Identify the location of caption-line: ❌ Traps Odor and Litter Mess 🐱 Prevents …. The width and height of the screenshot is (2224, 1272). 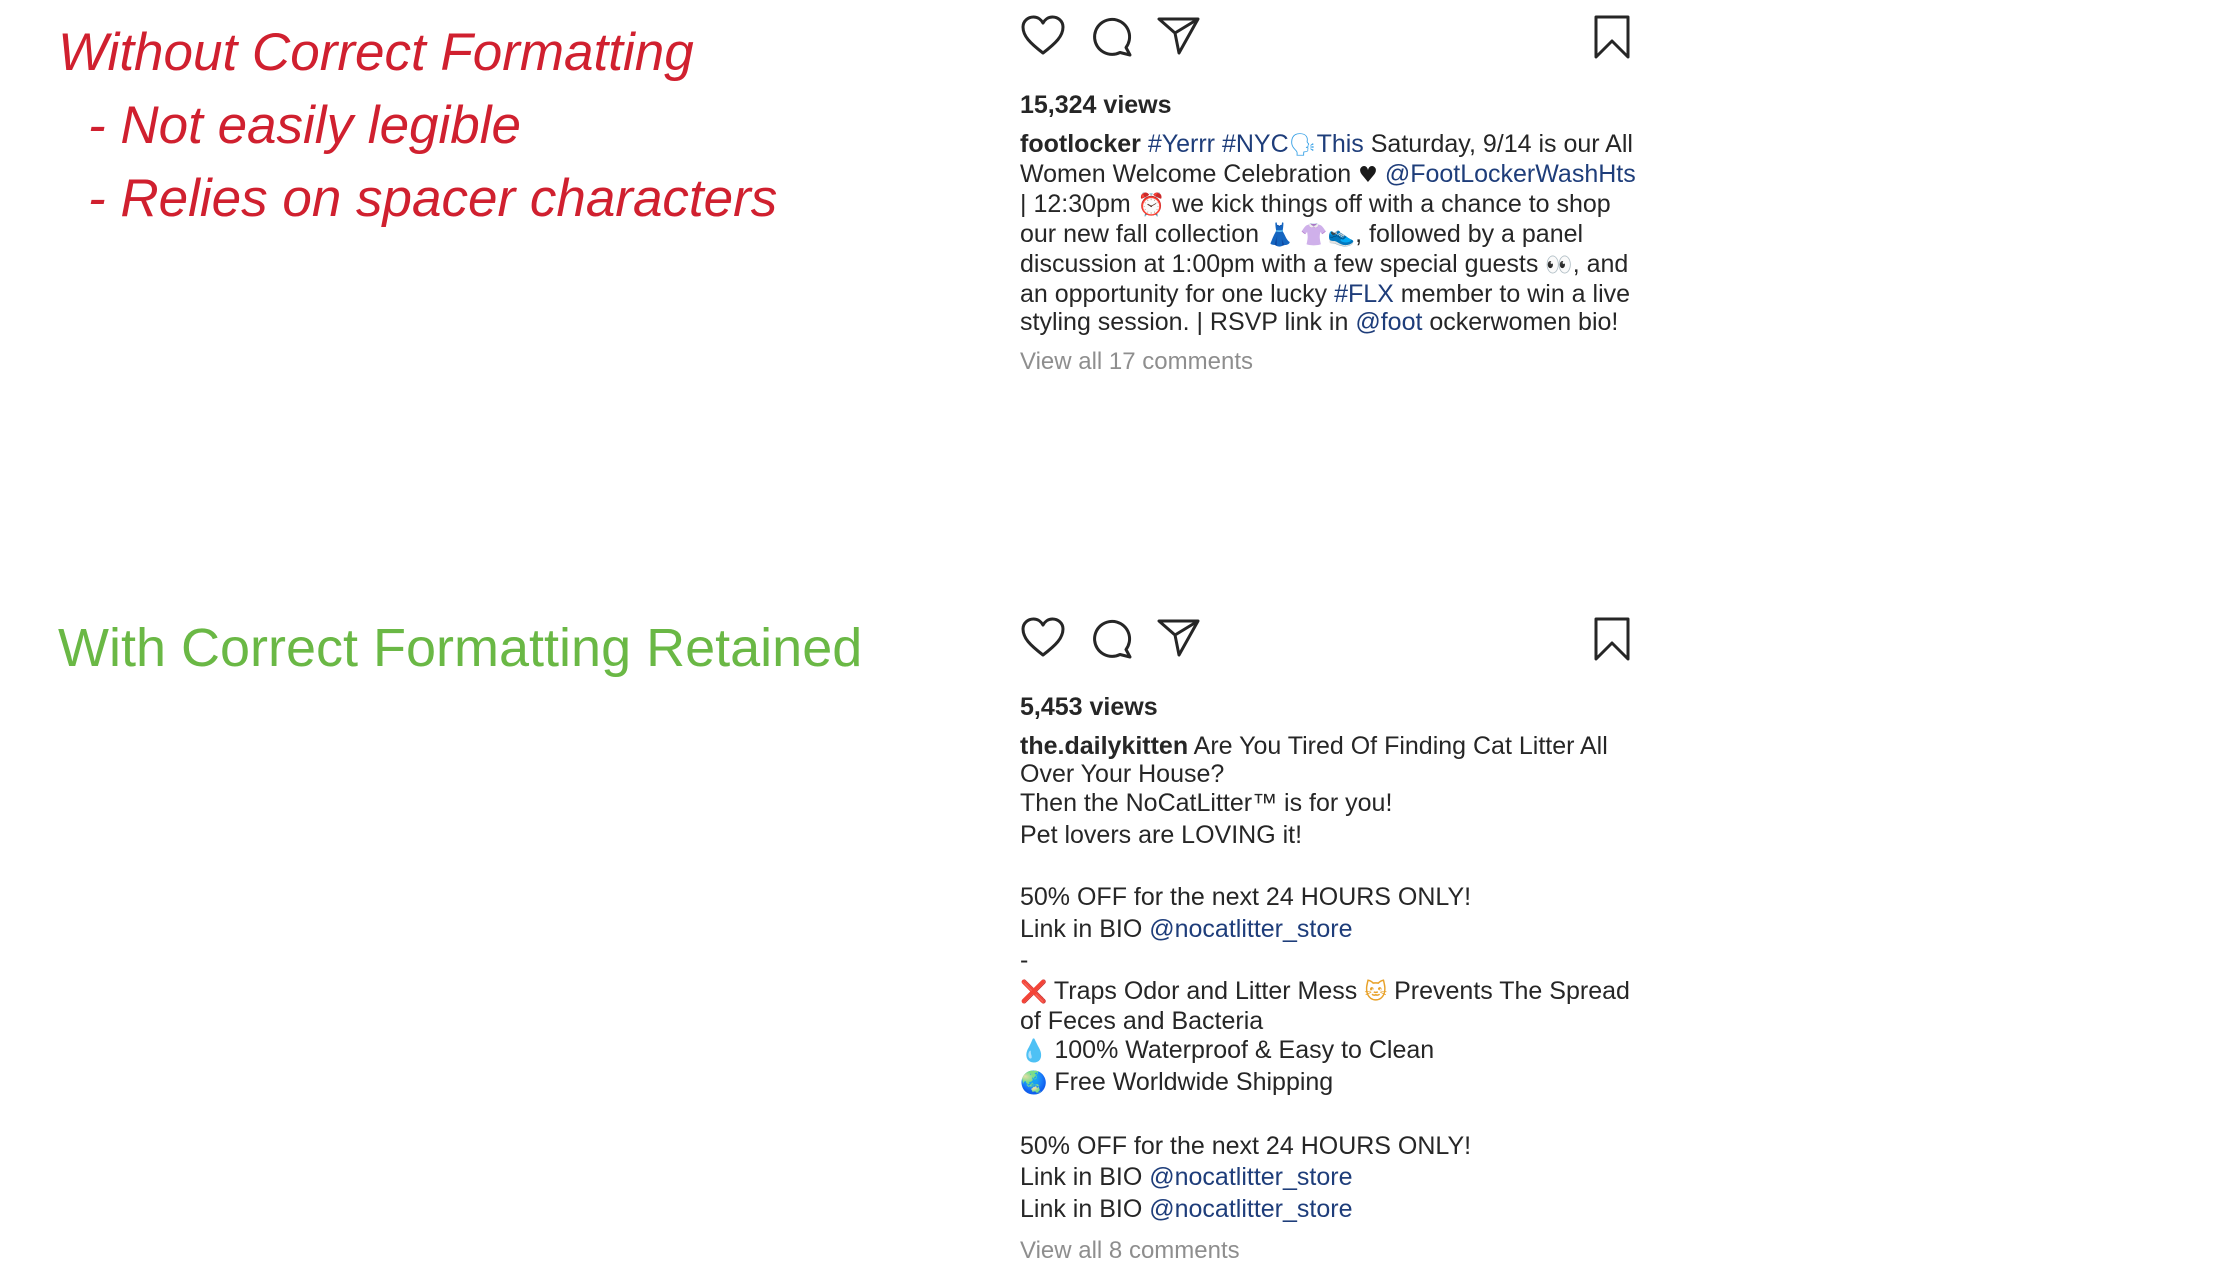
(1330, 1006).